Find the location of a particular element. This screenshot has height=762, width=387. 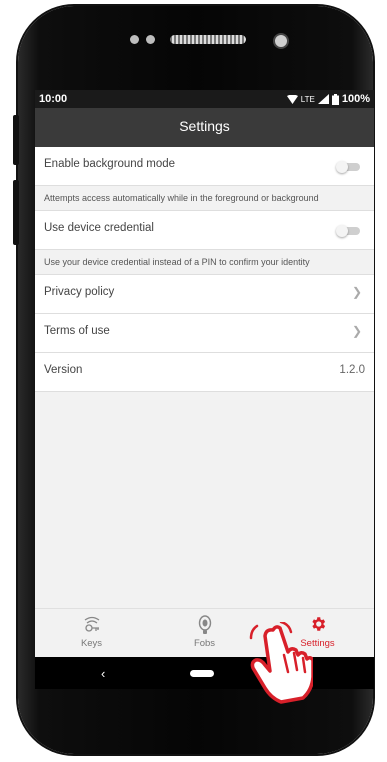

nav-item-keys: Keys is located at coordinates (91, 633).